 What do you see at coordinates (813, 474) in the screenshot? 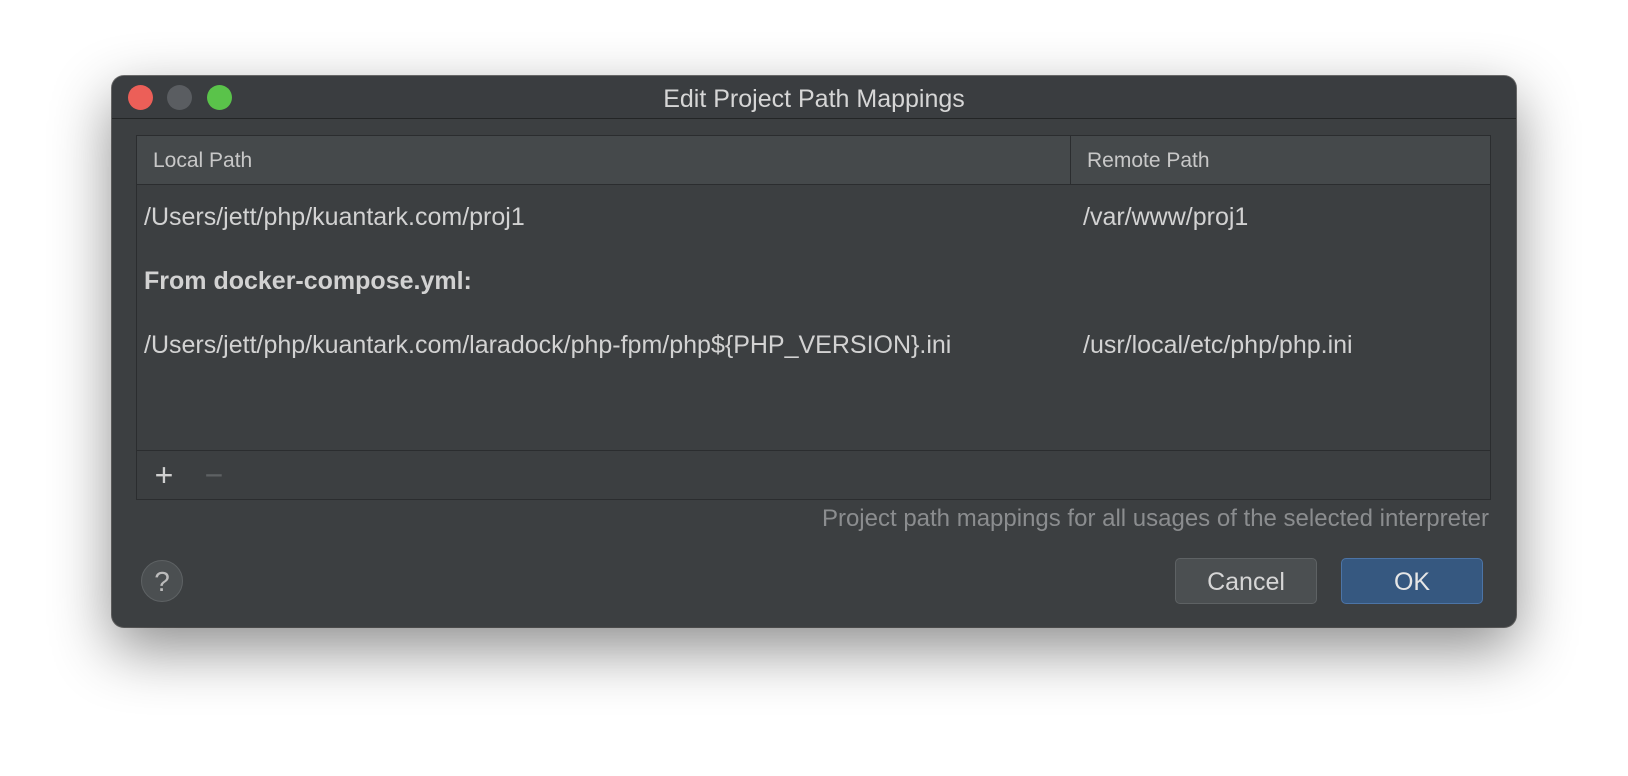
I see `table-toolbar: + −` at bounding box center [813, 474].